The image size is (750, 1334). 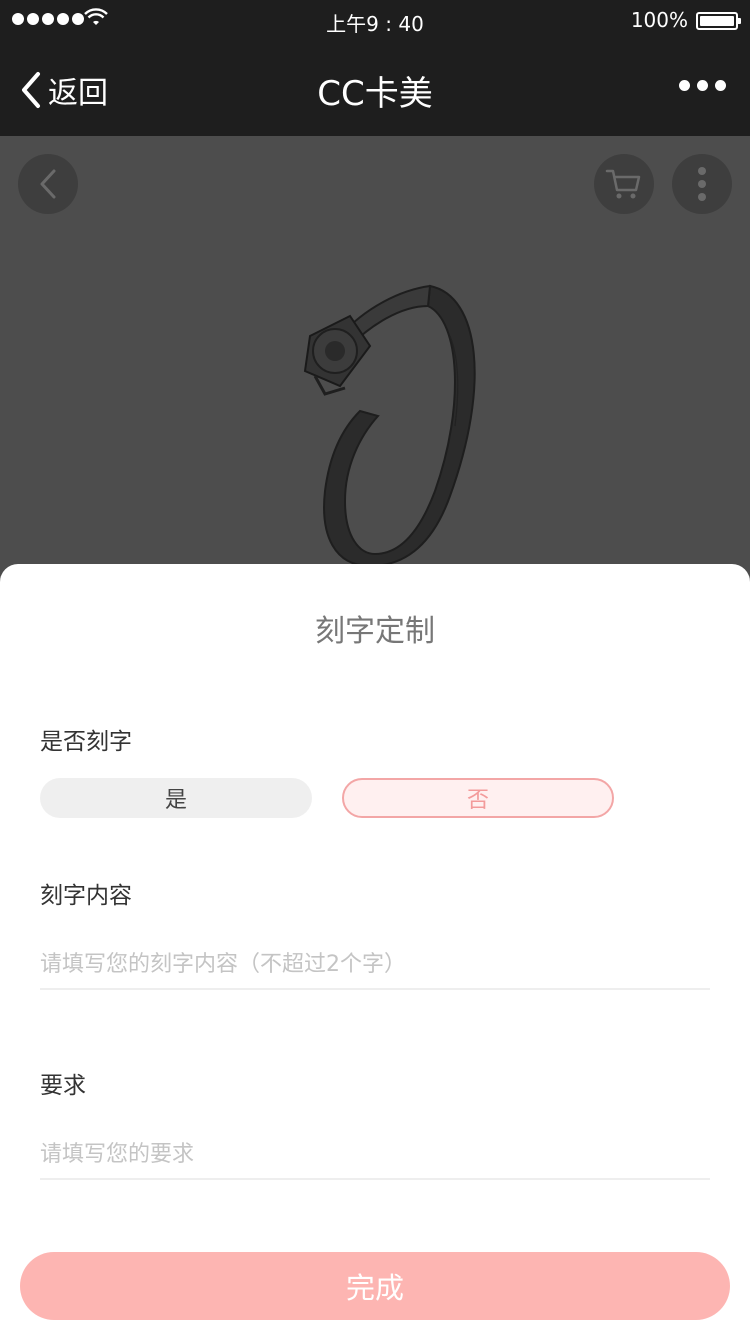 What do you see at coordinates (375, 1286) in the screenshot?
I see `done-button: 完成` at bounding box center [375, 1286].